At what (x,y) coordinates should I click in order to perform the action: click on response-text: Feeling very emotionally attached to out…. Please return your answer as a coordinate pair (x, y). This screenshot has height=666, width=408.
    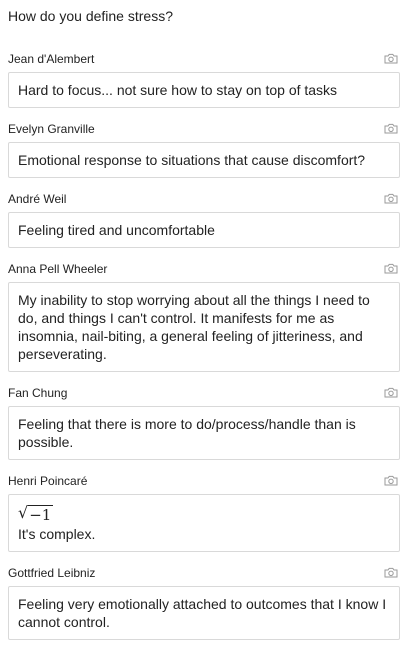
    Looking at the image, I should click on (202, 613).